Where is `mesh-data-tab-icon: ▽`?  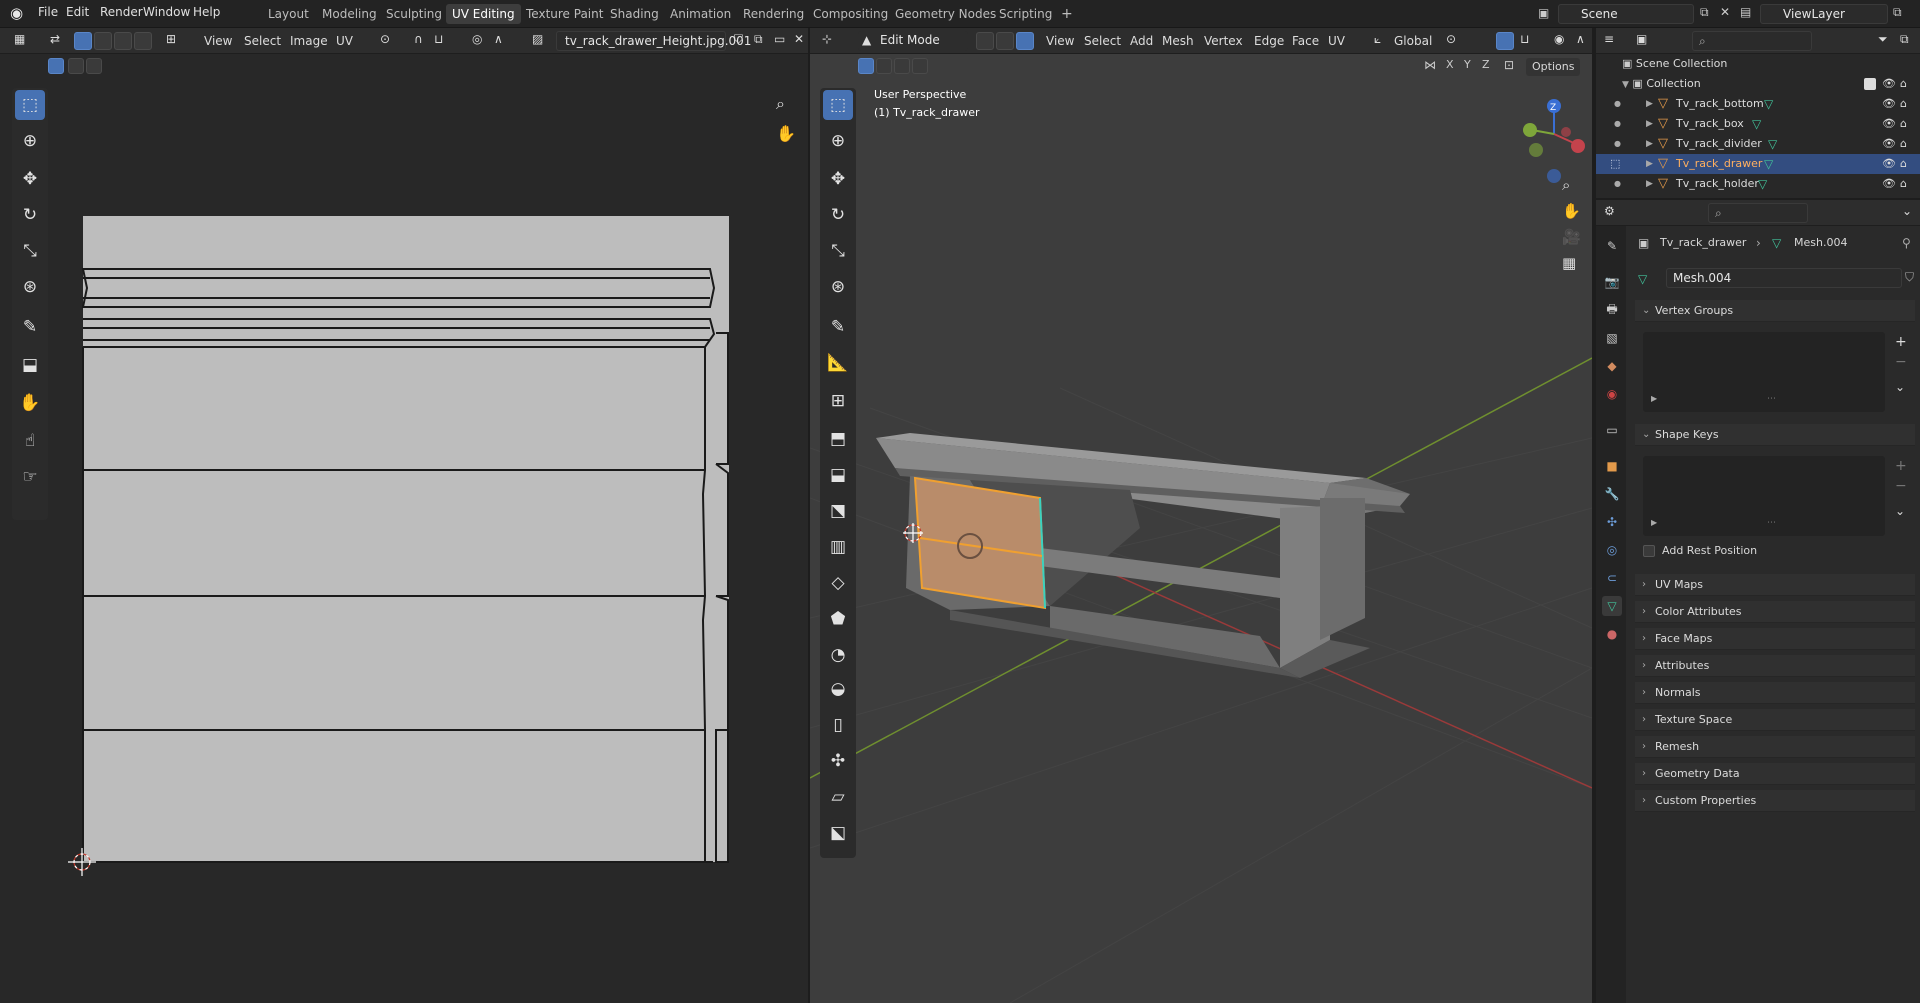 mesh-data-tab-icon: ▽ is located at coordinates (1612, 606).